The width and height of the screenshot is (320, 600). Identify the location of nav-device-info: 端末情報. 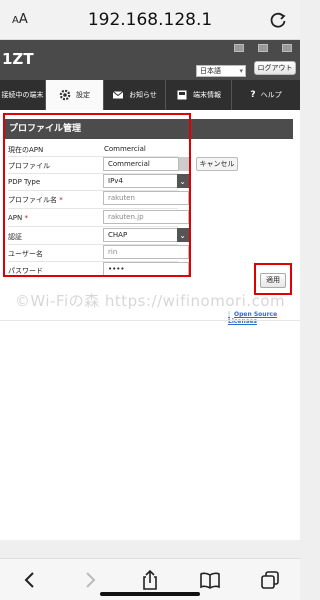
(199, 95).